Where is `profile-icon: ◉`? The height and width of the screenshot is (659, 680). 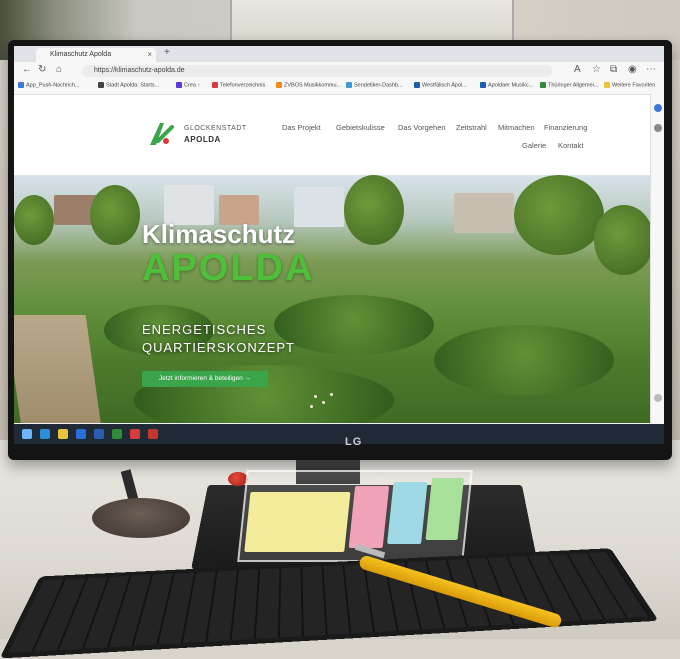
profile-icon: ◉ is located at coordinates (632, 69).